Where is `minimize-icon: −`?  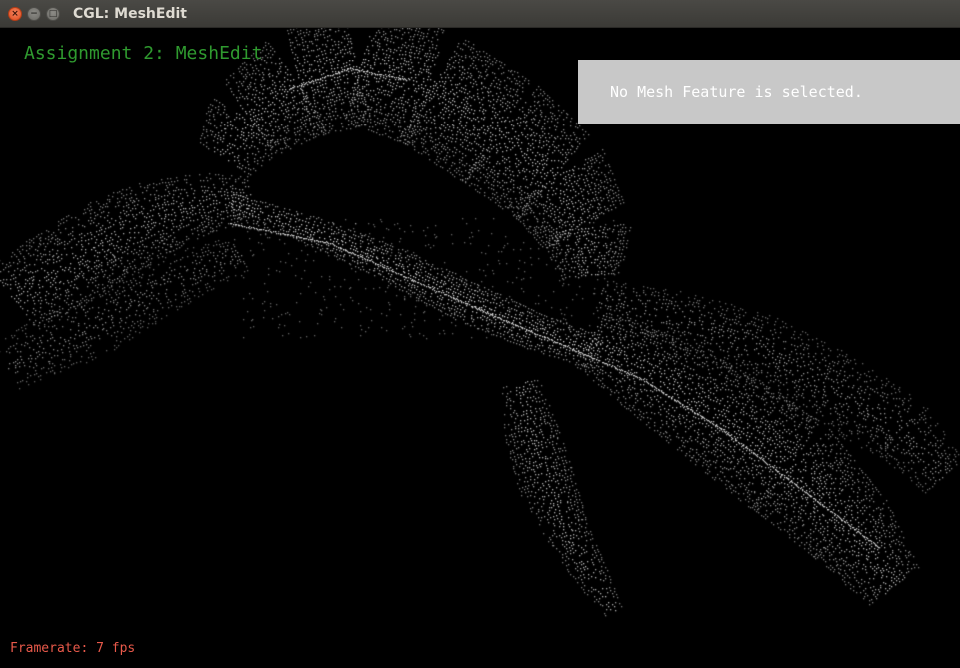
minimize-icon: − is located at coordinates (34, 14).